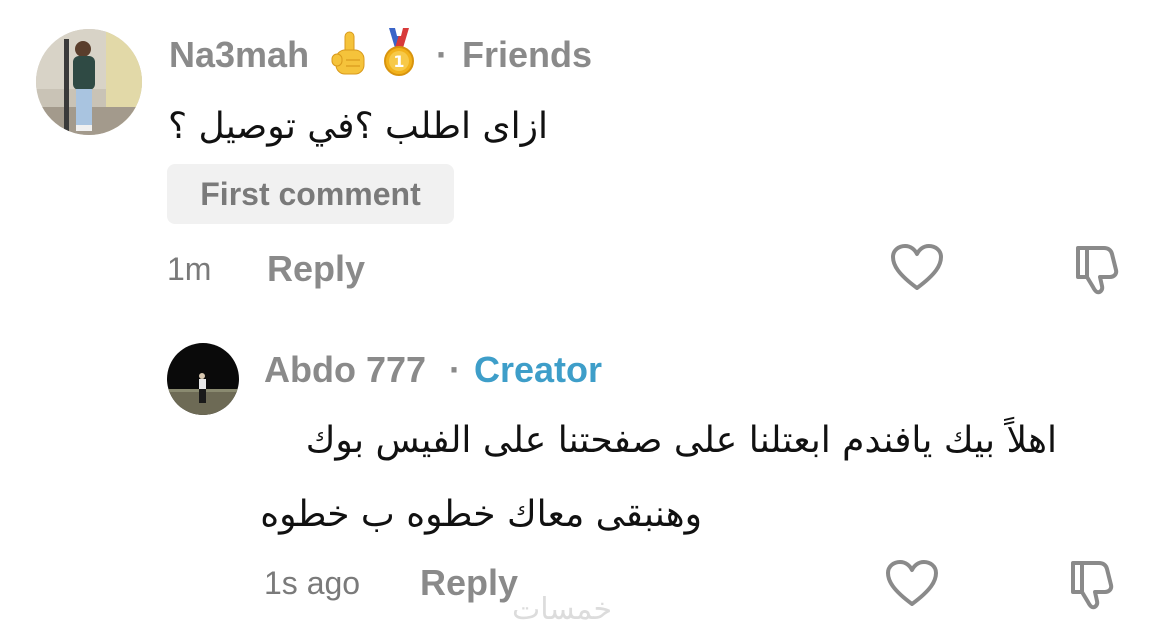  I want to click on first-comment-badge: First comment, so click(310, 194).